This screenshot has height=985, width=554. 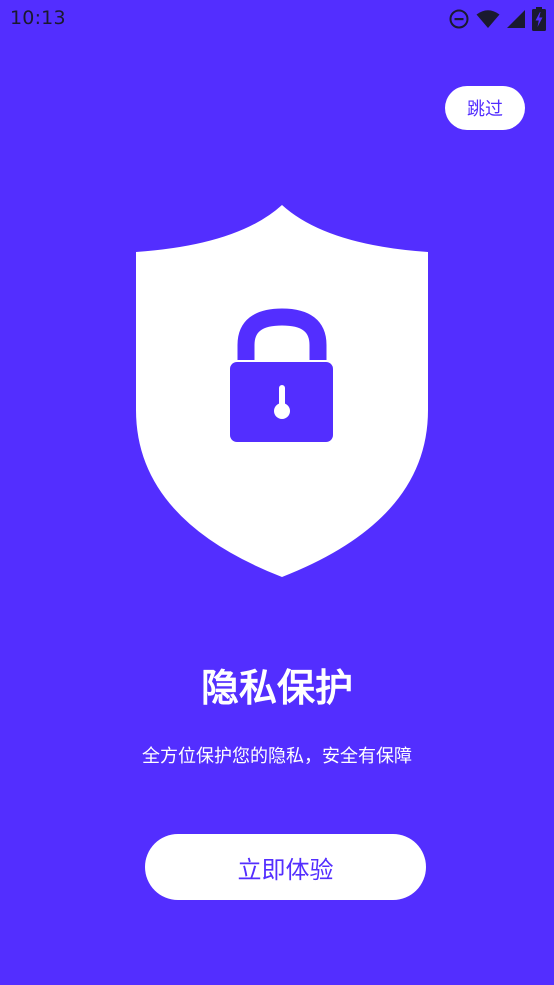 I want to click on status-time: 10:13, so click(x=38, y=18).